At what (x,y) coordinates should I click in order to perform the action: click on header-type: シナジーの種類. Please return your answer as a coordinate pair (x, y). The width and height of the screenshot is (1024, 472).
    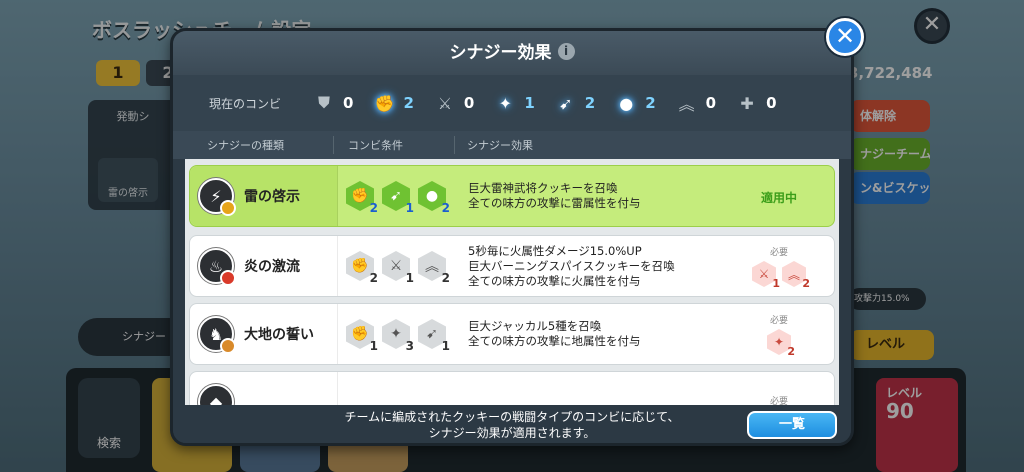
    Looking at the image, I should click on (245, 145).